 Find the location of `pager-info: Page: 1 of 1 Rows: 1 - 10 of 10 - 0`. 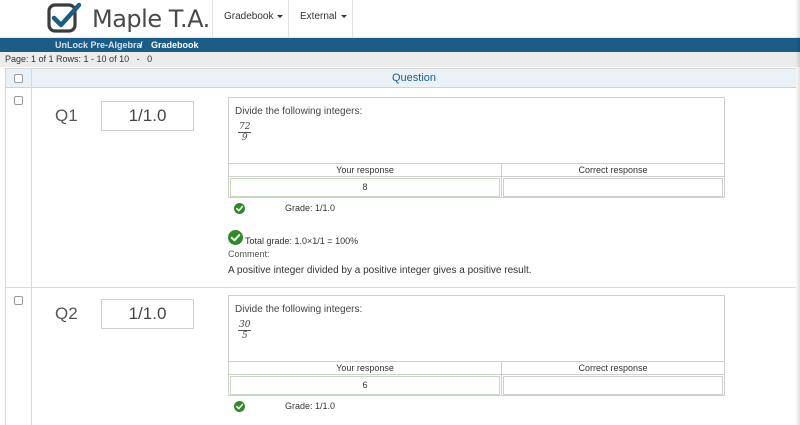

pager-info: Page: 1 of 1 Rows: 1 - 10 of 10 - 0 is located at coordinates (400, 59).